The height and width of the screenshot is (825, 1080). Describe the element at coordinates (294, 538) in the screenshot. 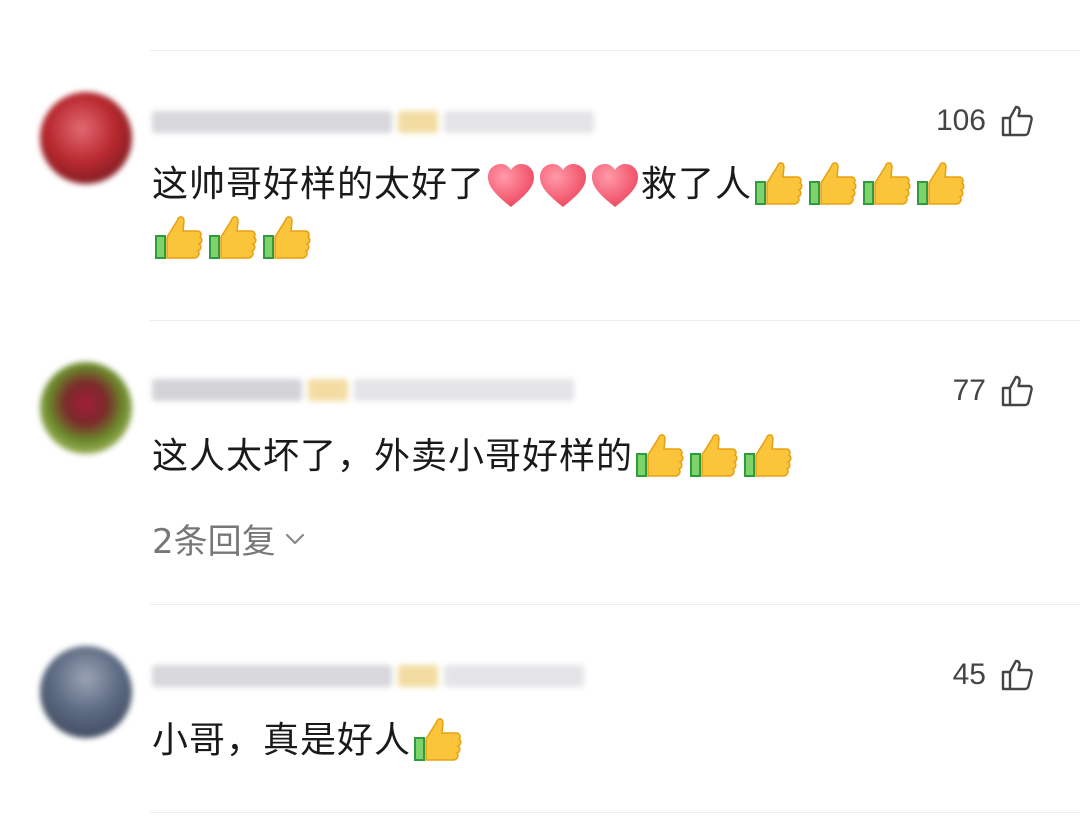

I see `chevron-down-icon` at that location.